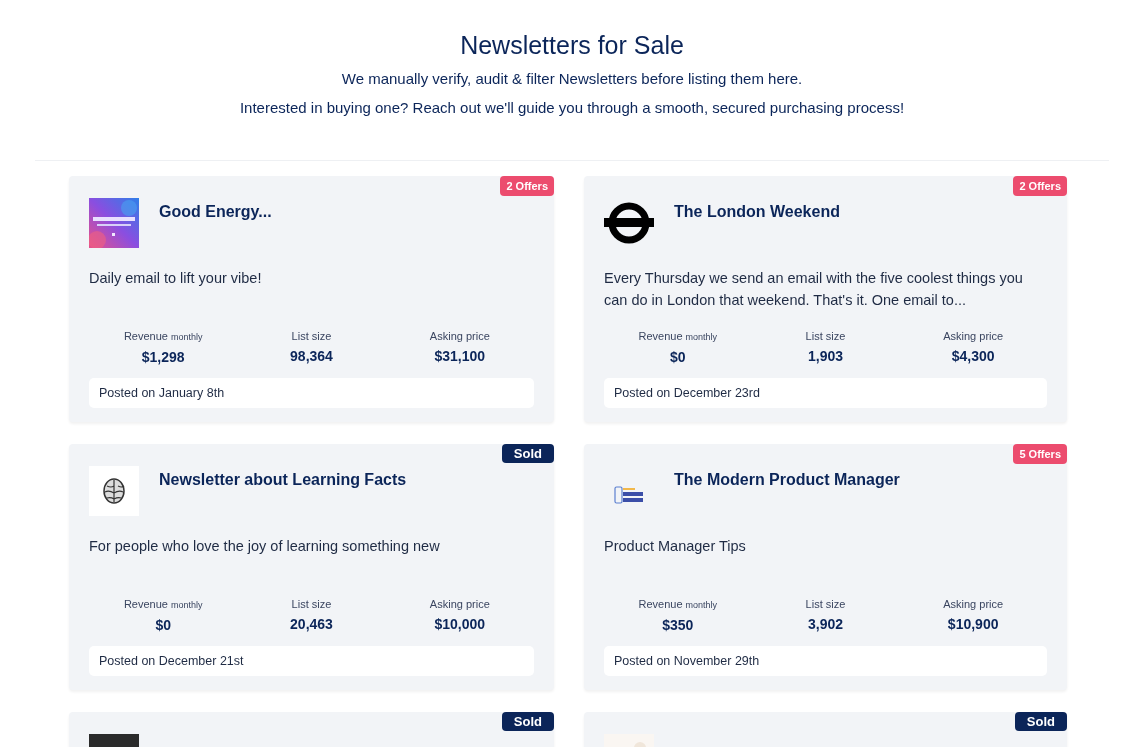  What do you see at coordinates (114, 491) in the screenshot?
I see `brain-icon` at bounding box center [114, 491].